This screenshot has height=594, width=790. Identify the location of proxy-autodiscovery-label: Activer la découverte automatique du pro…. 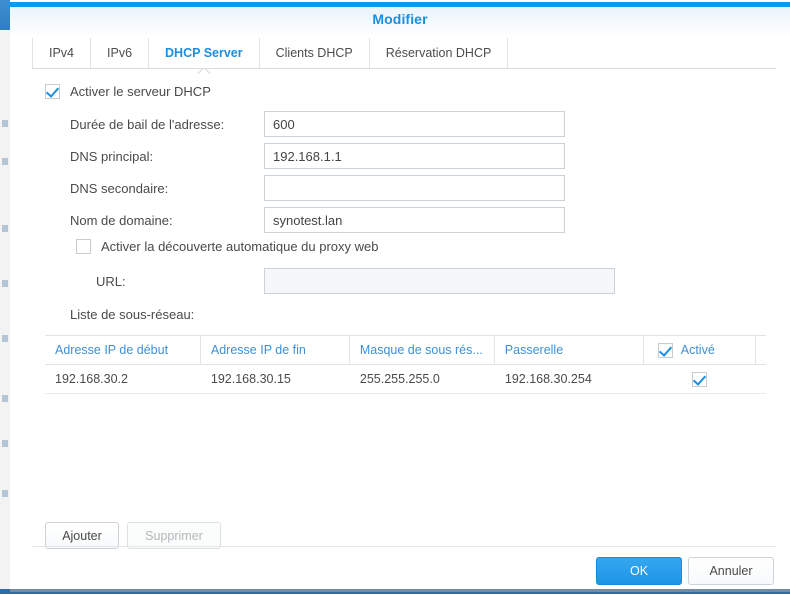
(240, 246).